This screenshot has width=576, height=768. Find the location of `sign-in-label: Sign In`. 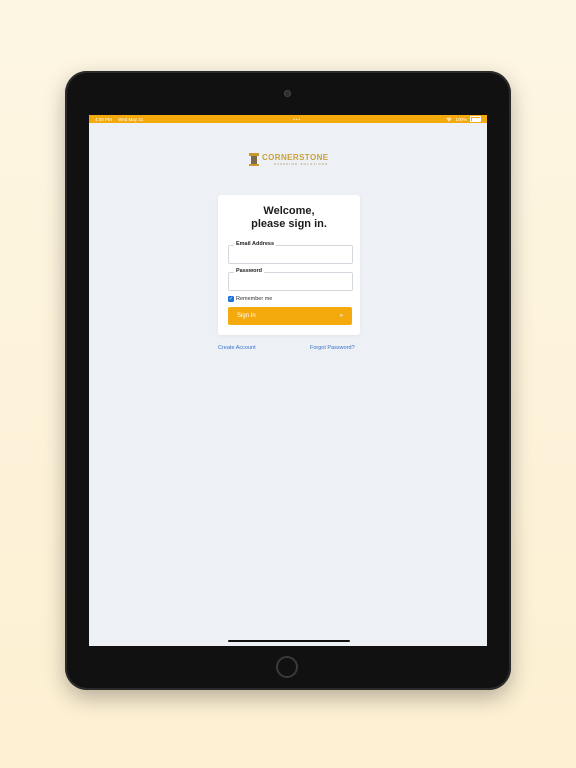

sign-in-label: Sign In is located at coordinates (246, 316).